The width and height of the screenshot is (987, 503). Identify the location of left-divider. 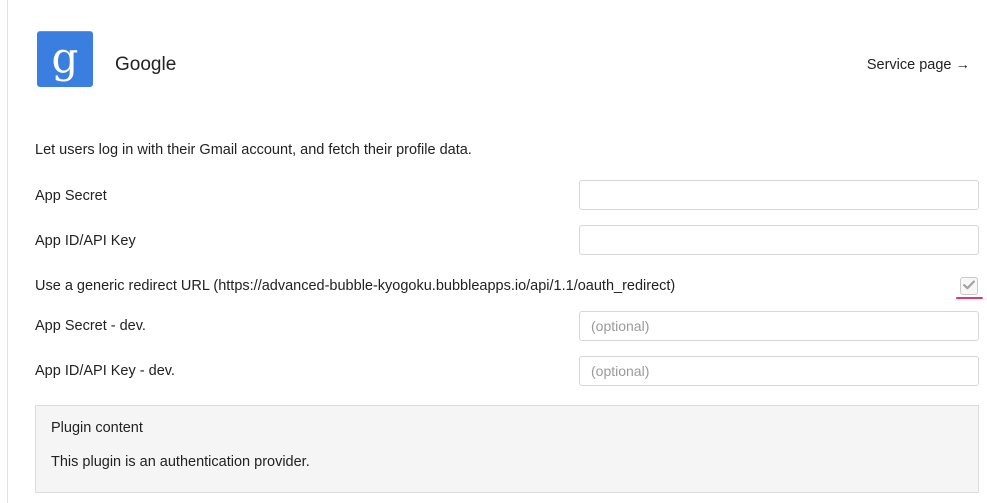
(7, 251).